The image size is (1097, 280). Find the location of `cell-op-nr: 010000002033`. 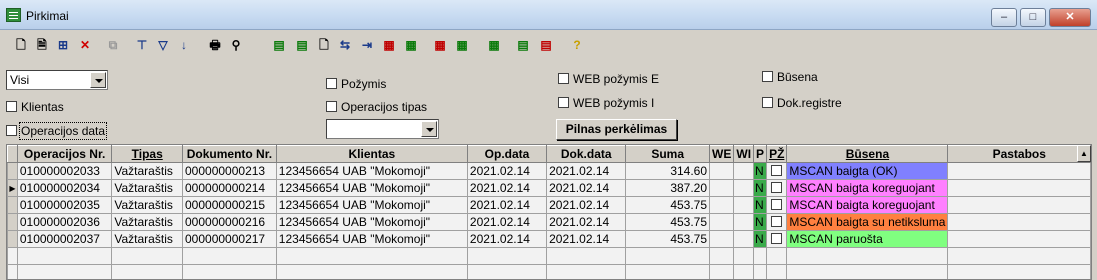

cell-op-nr: 010000002033 is located at coordinates (64, 171).